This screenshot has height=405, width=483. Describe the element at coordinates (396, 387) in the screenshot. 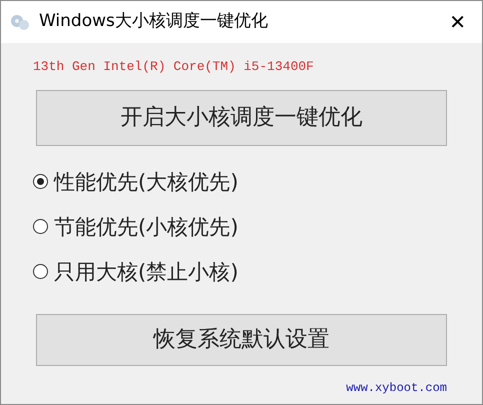

I see `website-link: www.xyboot.com` at that location.